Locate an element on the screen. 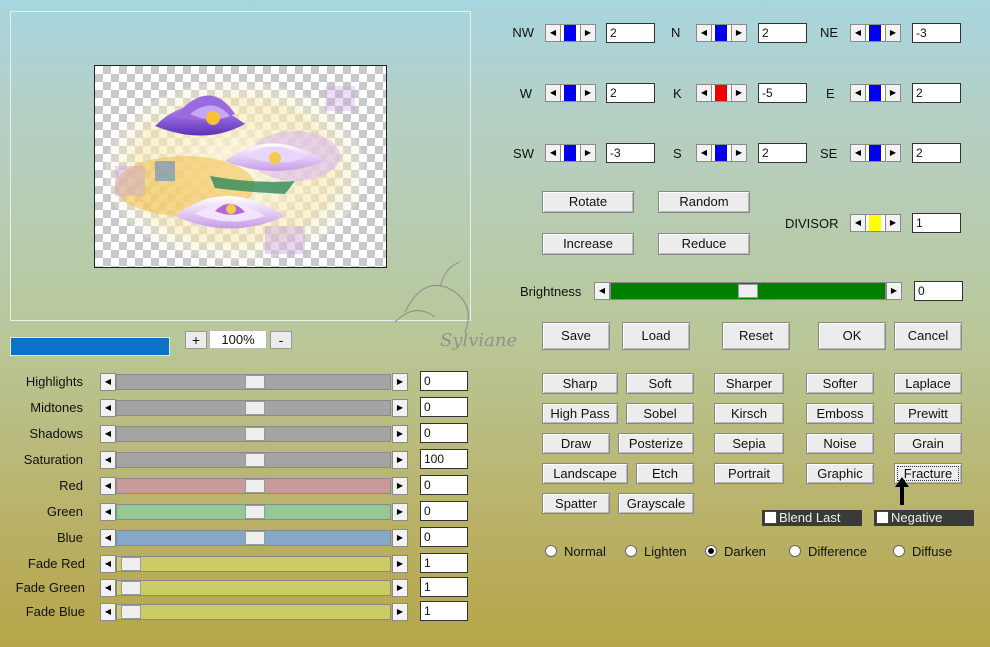  divisor-value-field: 1 is located at coordinates (936, 223).